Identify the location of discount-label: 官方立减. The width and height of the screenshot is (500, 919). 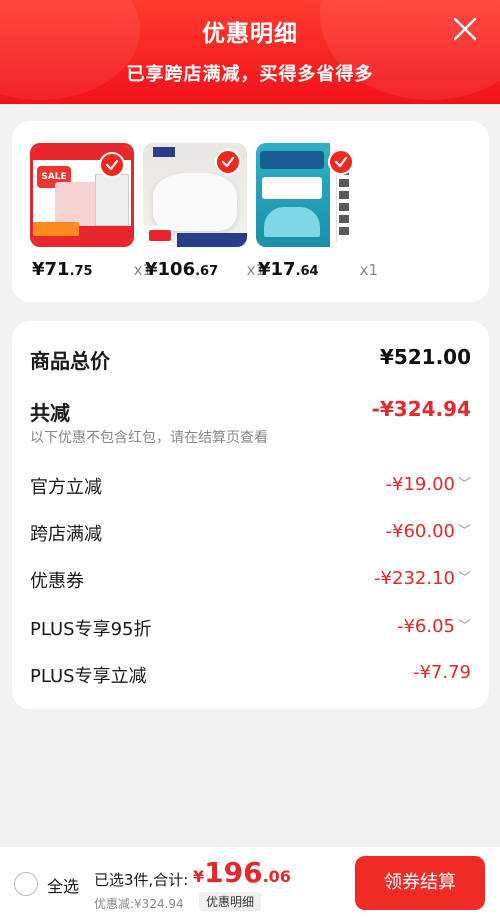
(66, 487).